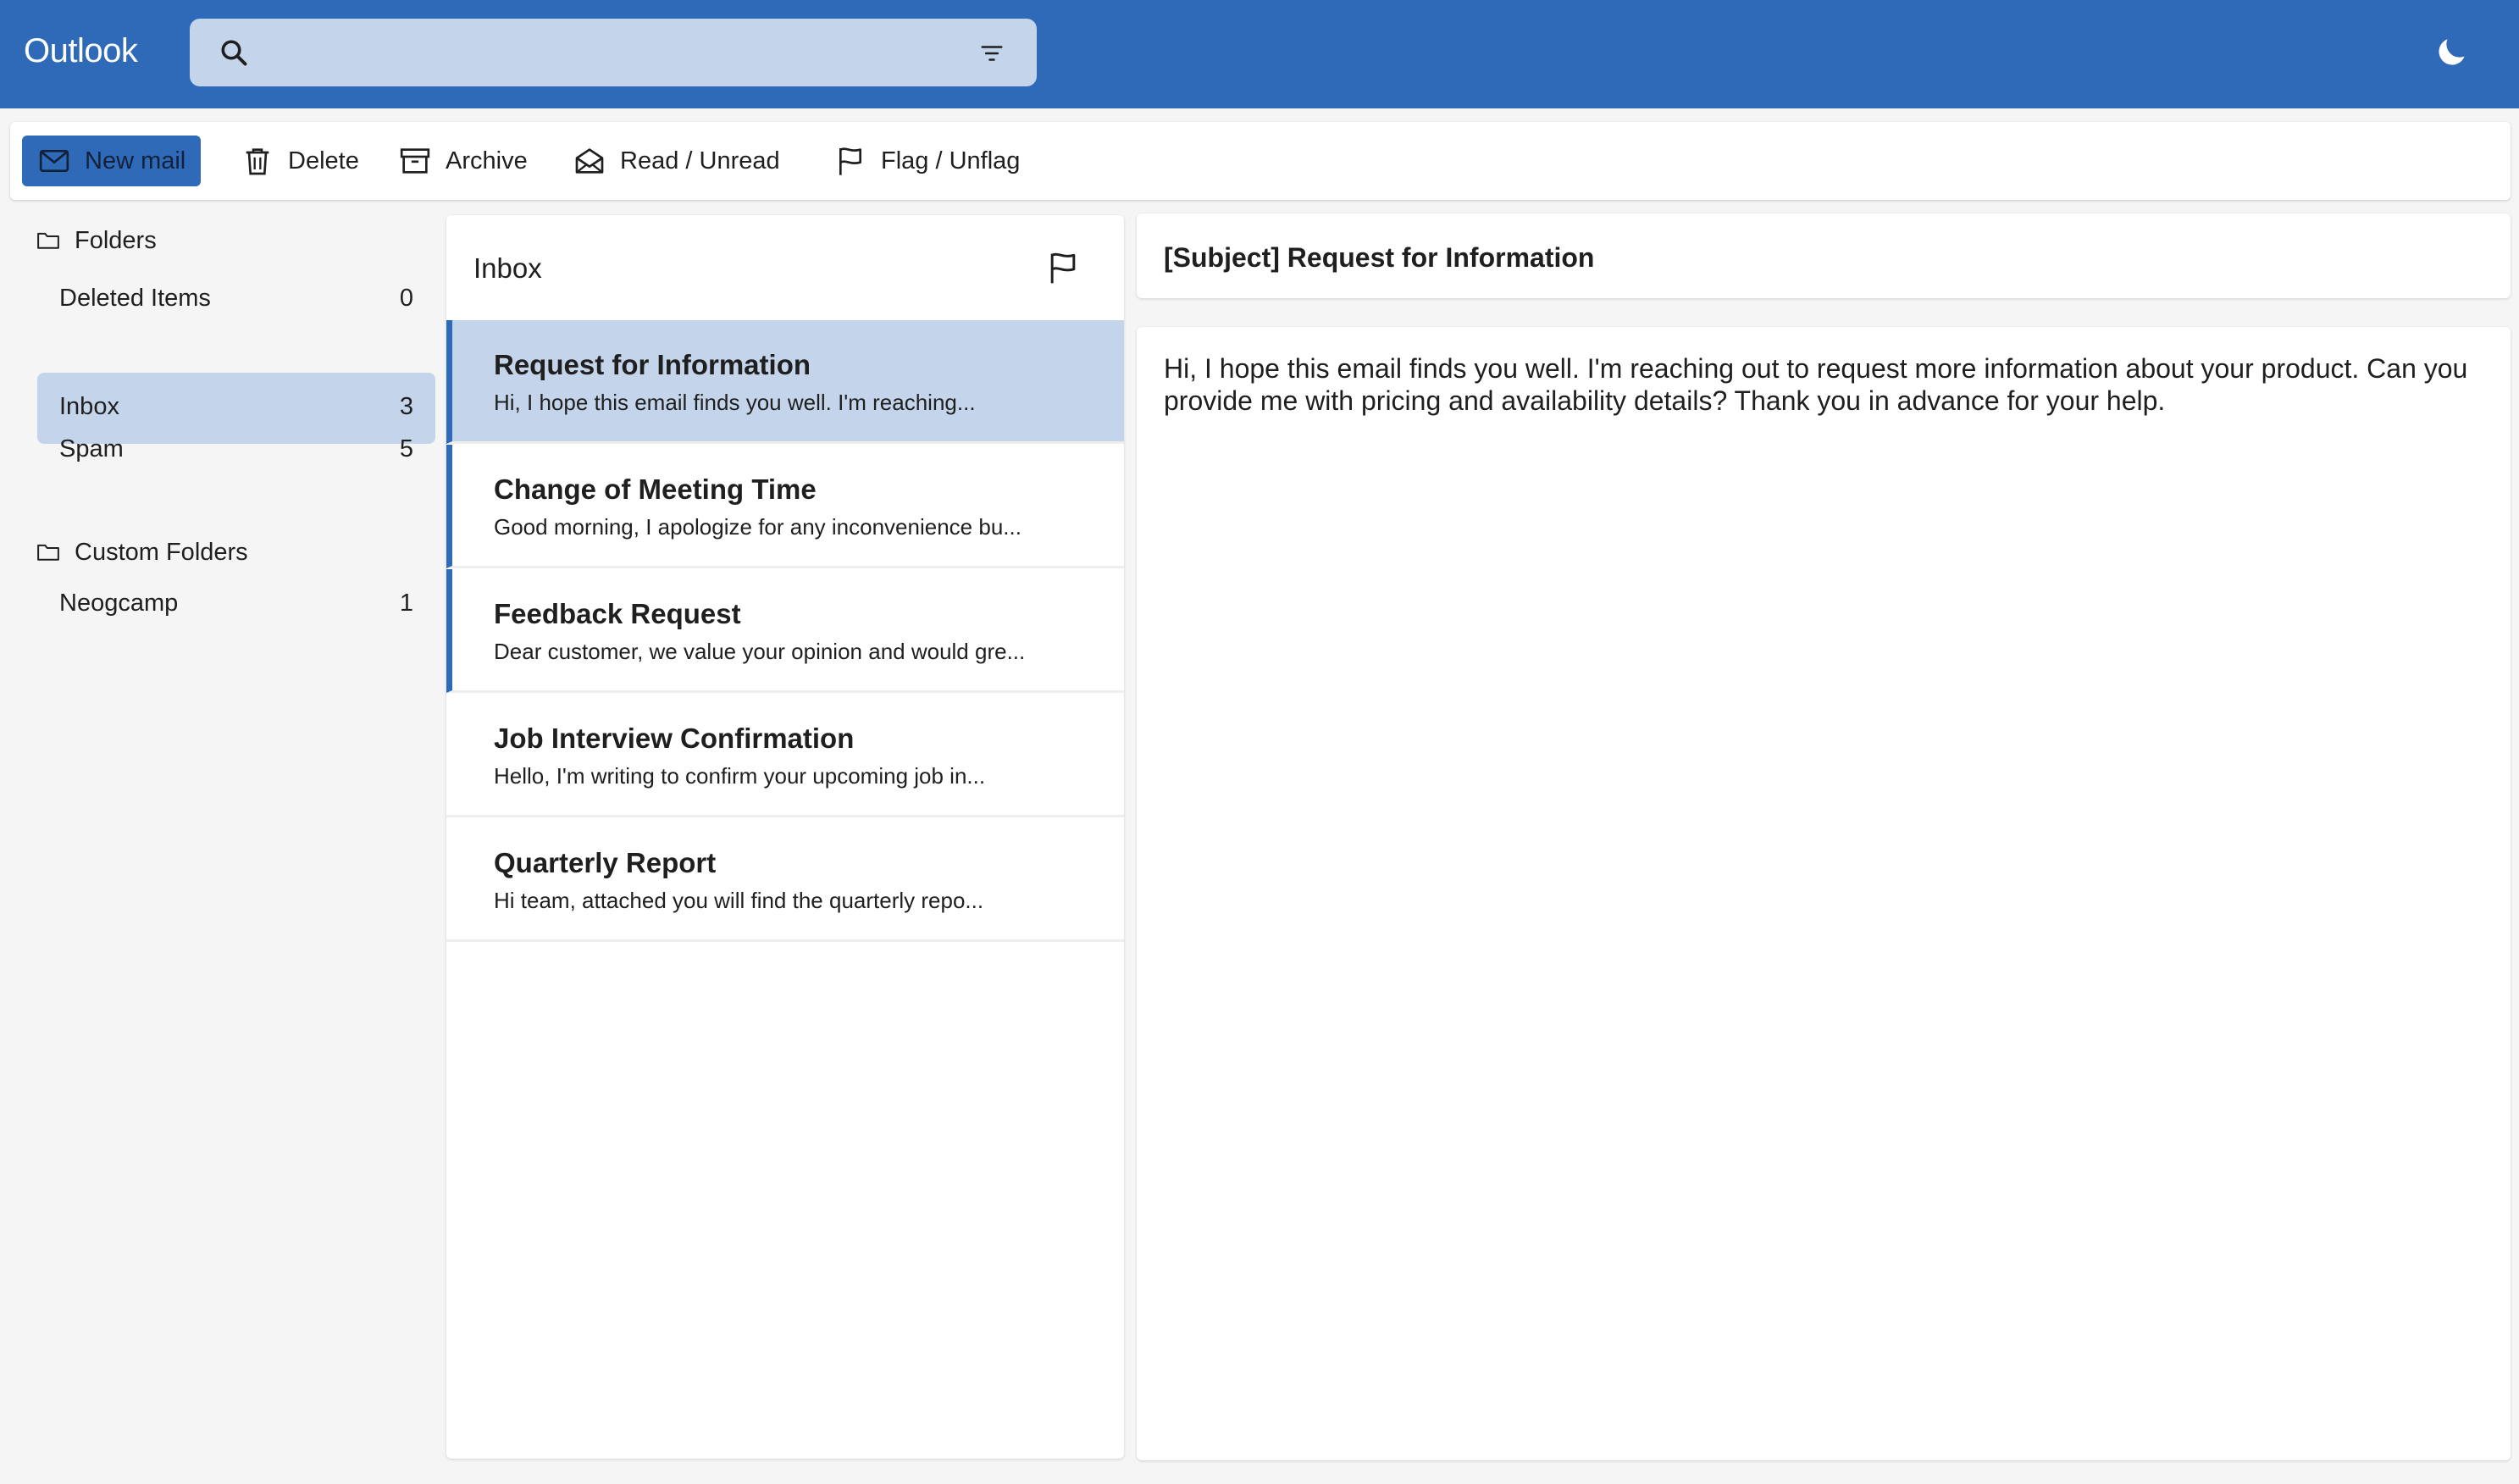  What do you see at coordinates (135, 298) in the screenshot?
I see `folder-name: Deleted Items` at bounding box center [135, 298].